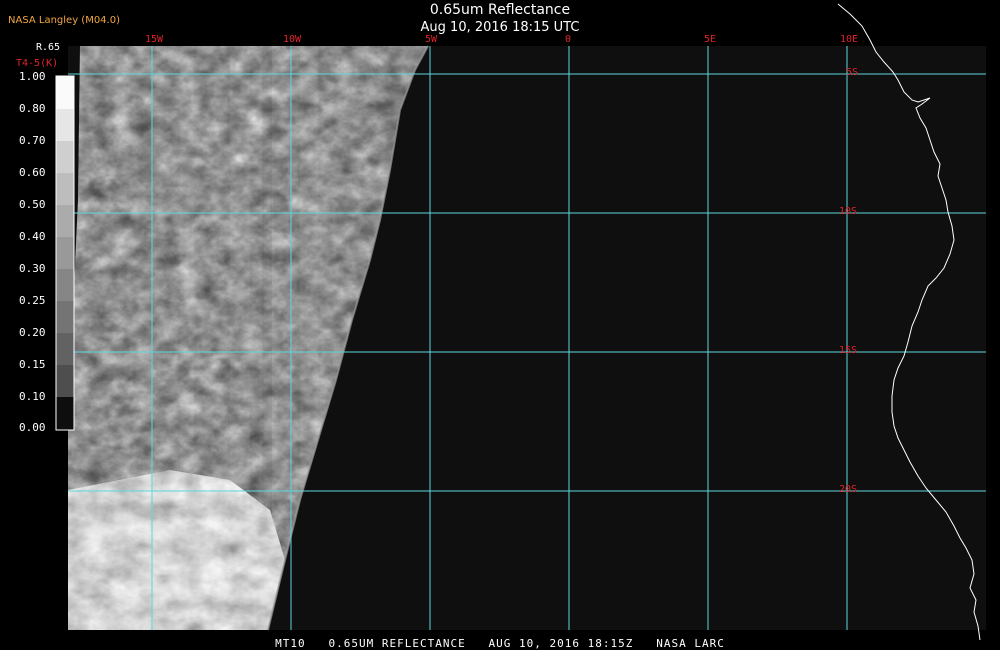 The image size is (1000, 650). Describe the element at coordinates (568, 39) in the screenshot. I see `lon-label-0: 0` at that location.